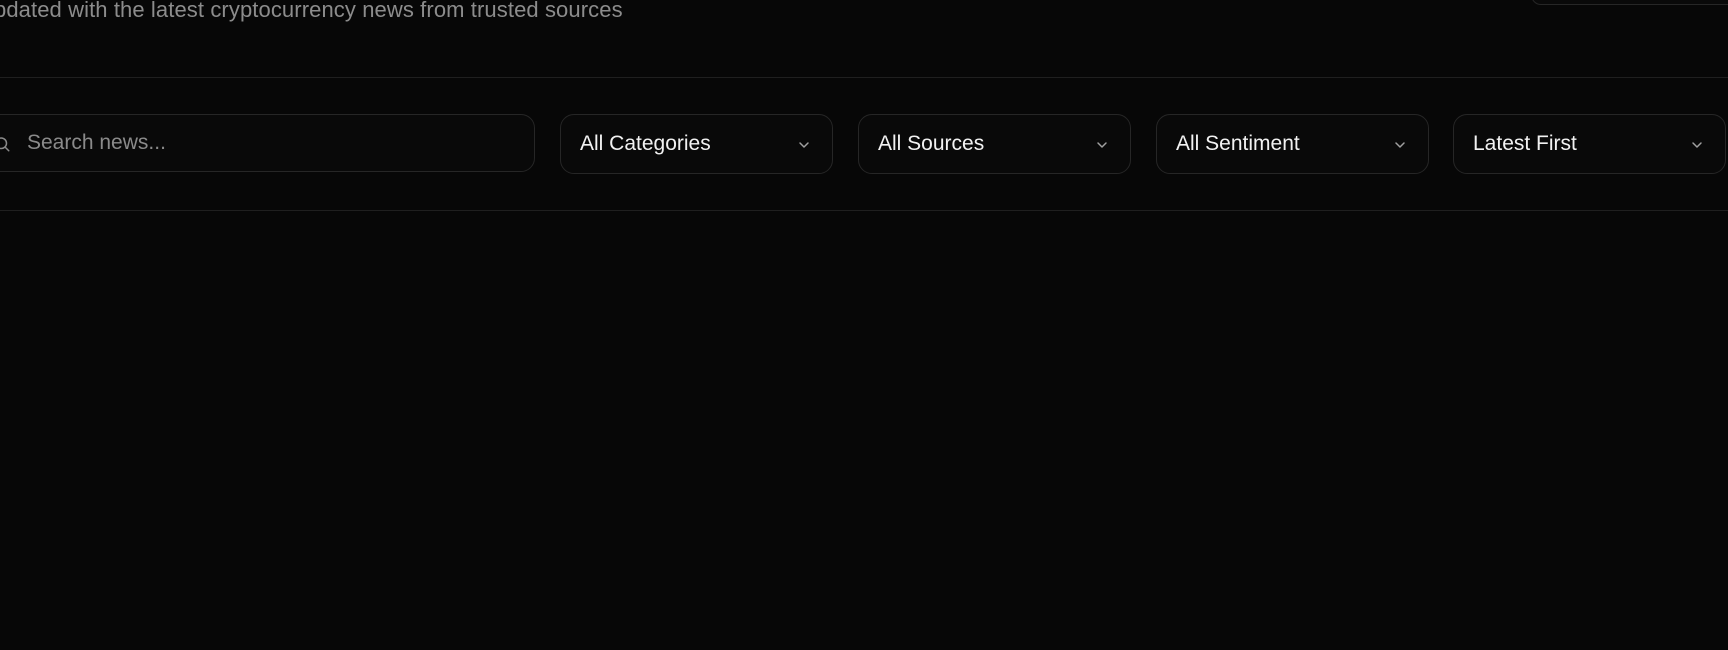  Describe the element at coordinates (5, 144) in the screenshot. I see `search-icon` at that location.